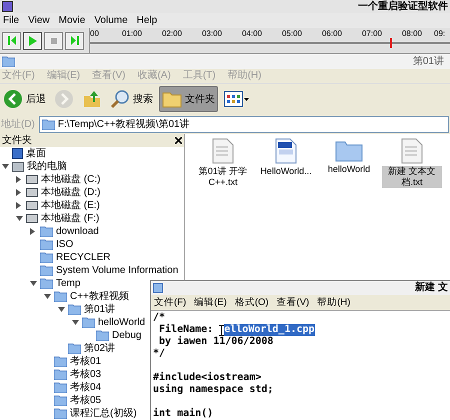 This screenshot has width=450, height=420. Describe the element at coordinates (100, 349) in the screenshot. I see `tree-item: 第02讲` at that location.